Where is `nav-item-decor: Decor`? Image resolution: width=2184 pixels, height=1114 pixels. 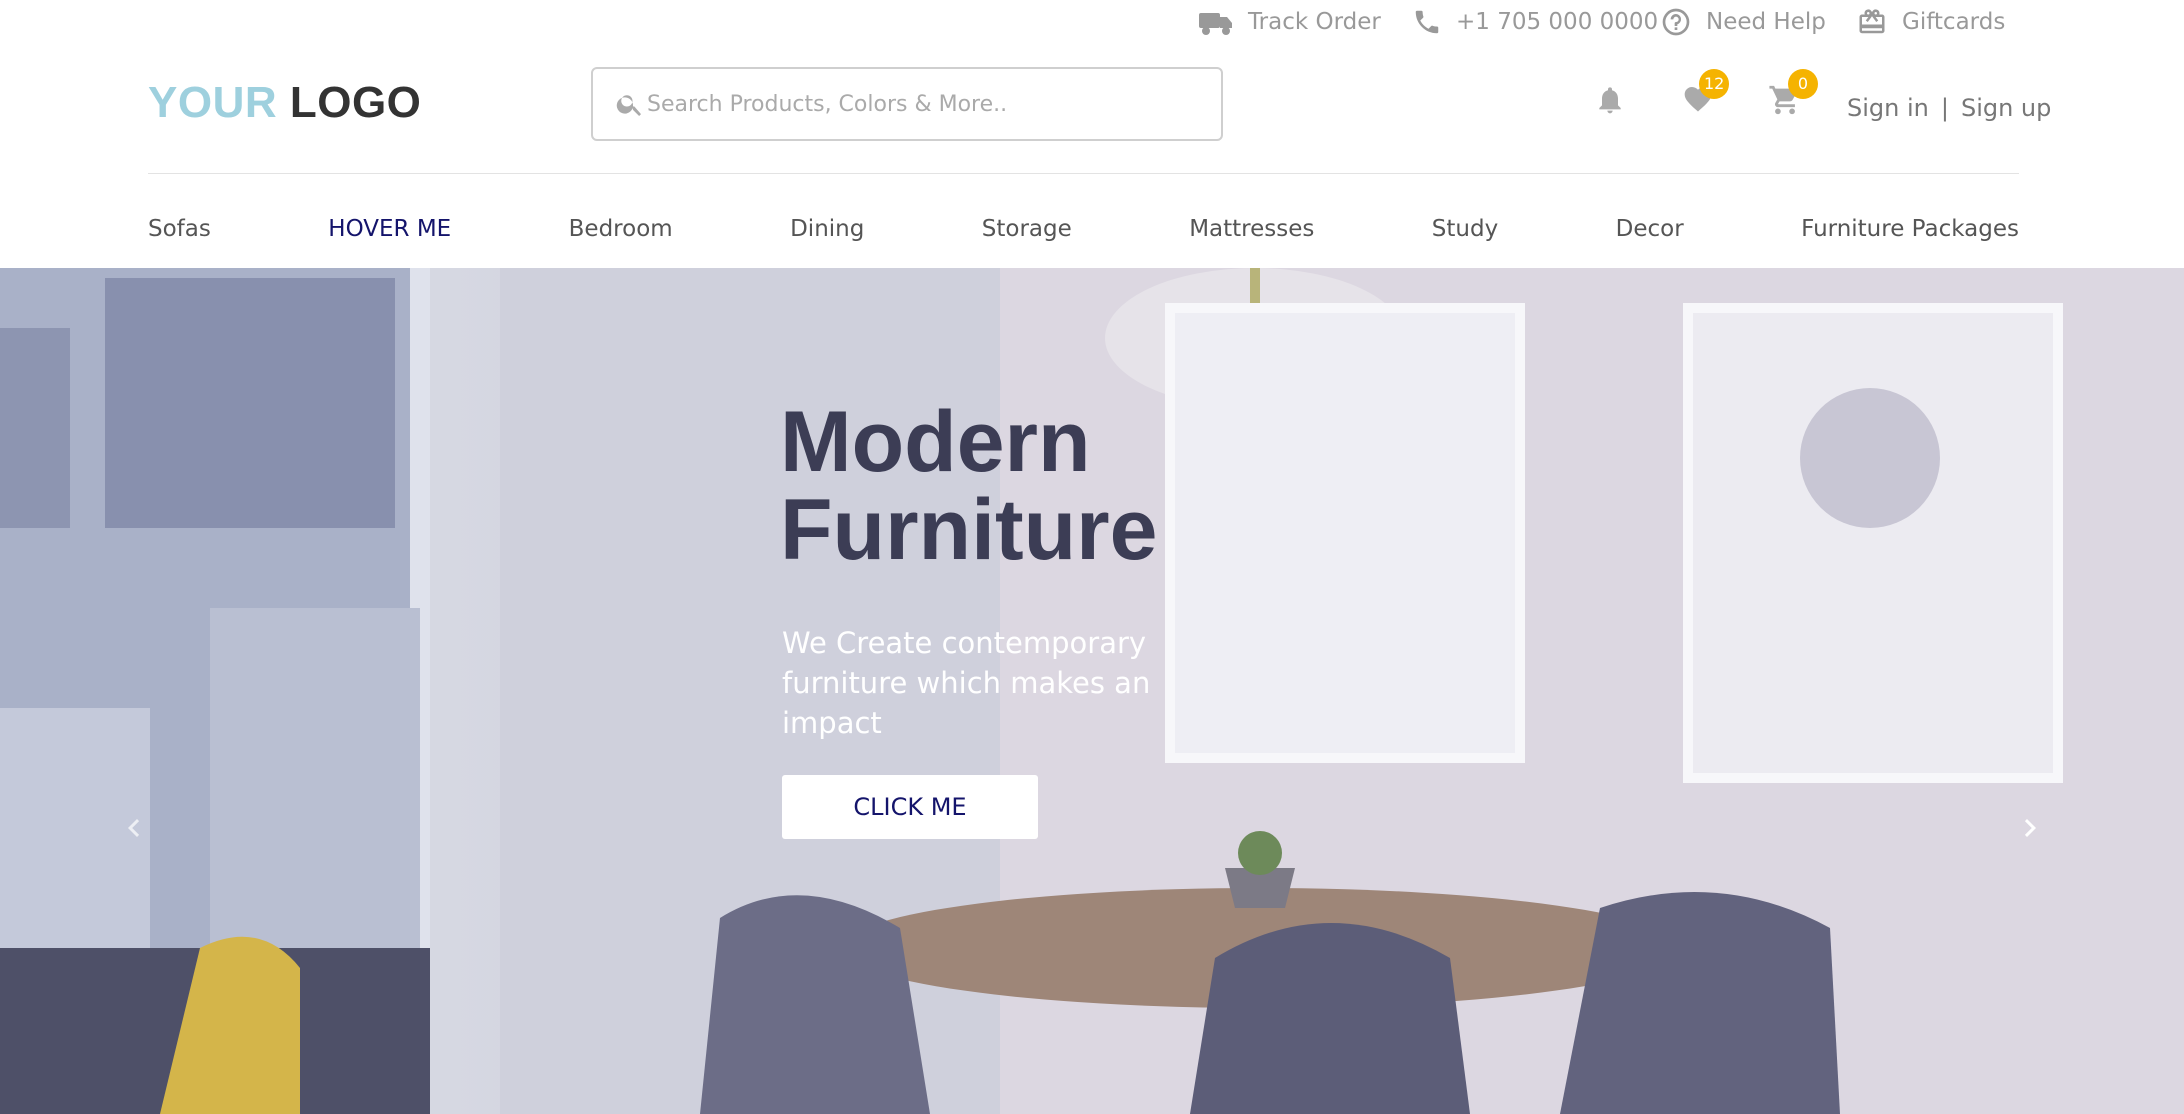
nav-item-decor: Decor is located at coordinates (1650, 229).